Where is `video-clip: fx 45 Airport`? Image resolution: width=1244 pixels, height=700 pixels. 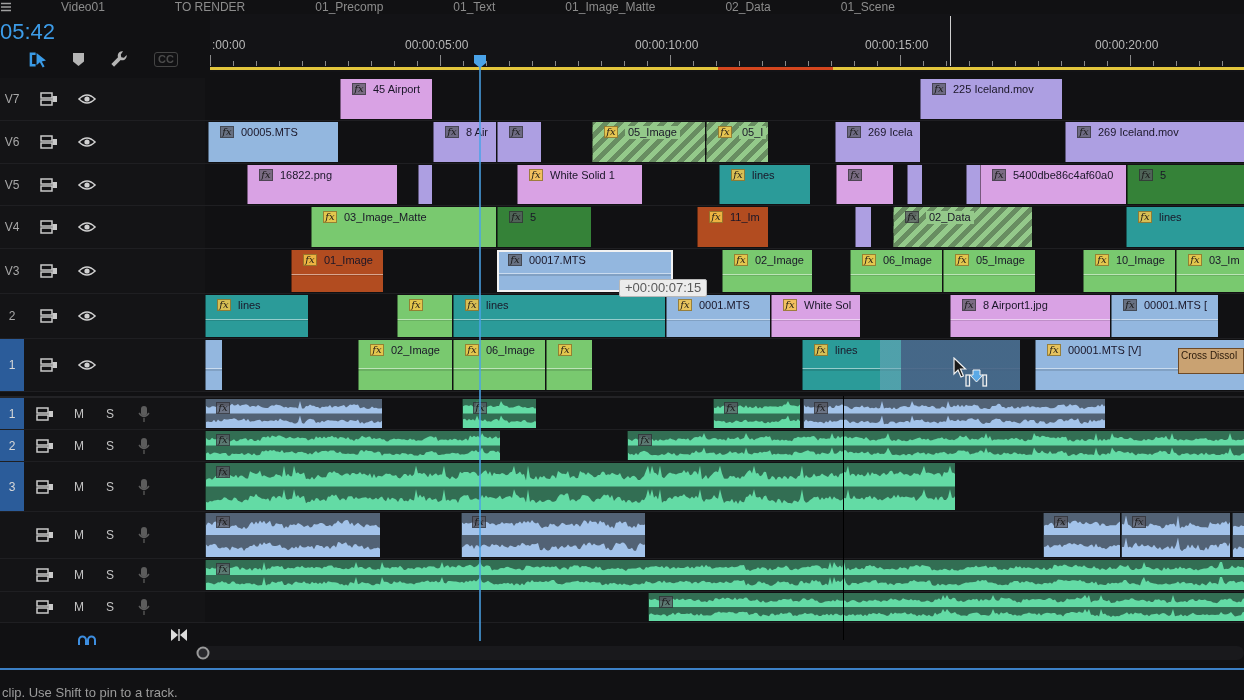
video-clip: fx 45 Airport is located at coordinates (386, 99).